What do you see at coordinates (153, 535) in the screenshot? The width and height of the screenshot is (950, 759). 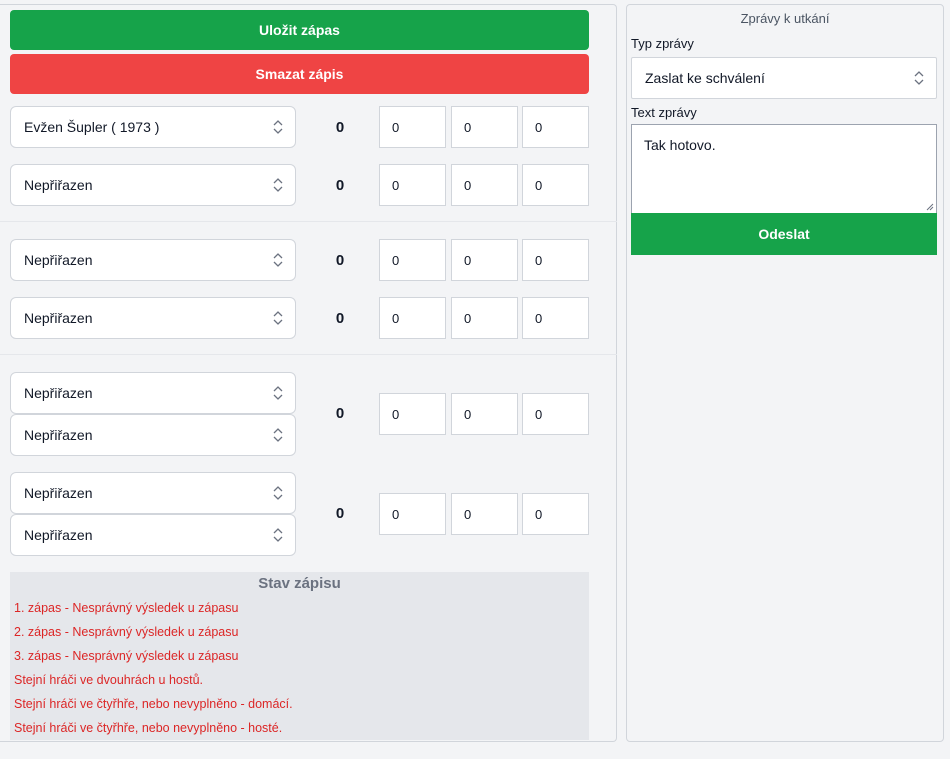 I see `player-select-doubles-guest-2: Nepřiřazen` at bounding box center [153, 535].